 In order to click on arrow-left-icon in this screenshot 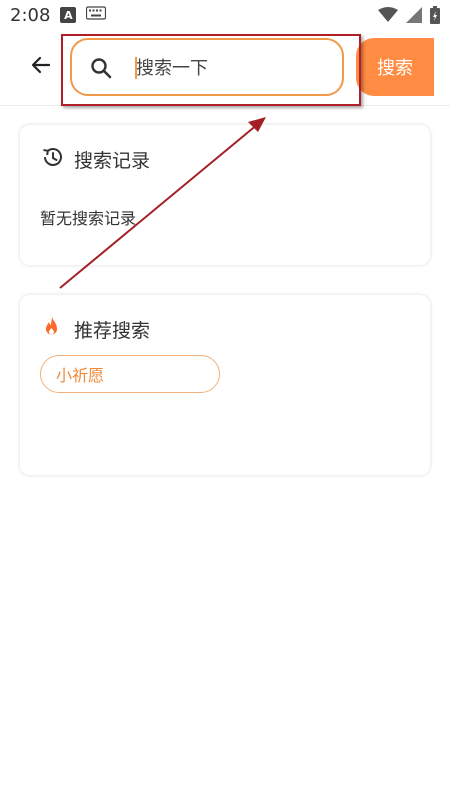, I will do `click(41, 67)`.